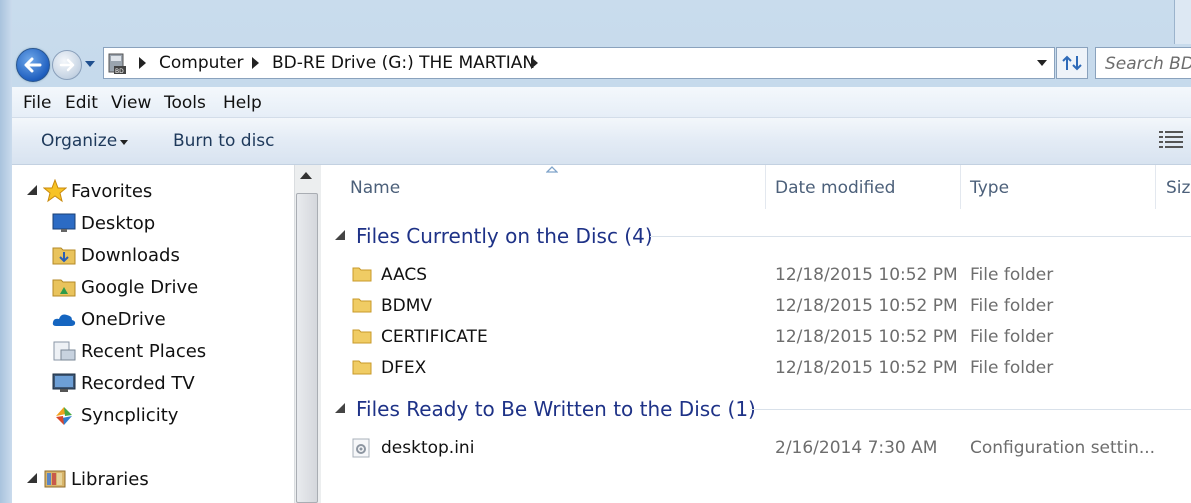 The height and width of the screenshot is (503, 1191). What do you see at coordinates (1042, 63) in the screenshot?
I see `address-dropdown-icon` at bounding box center [1042, 63].